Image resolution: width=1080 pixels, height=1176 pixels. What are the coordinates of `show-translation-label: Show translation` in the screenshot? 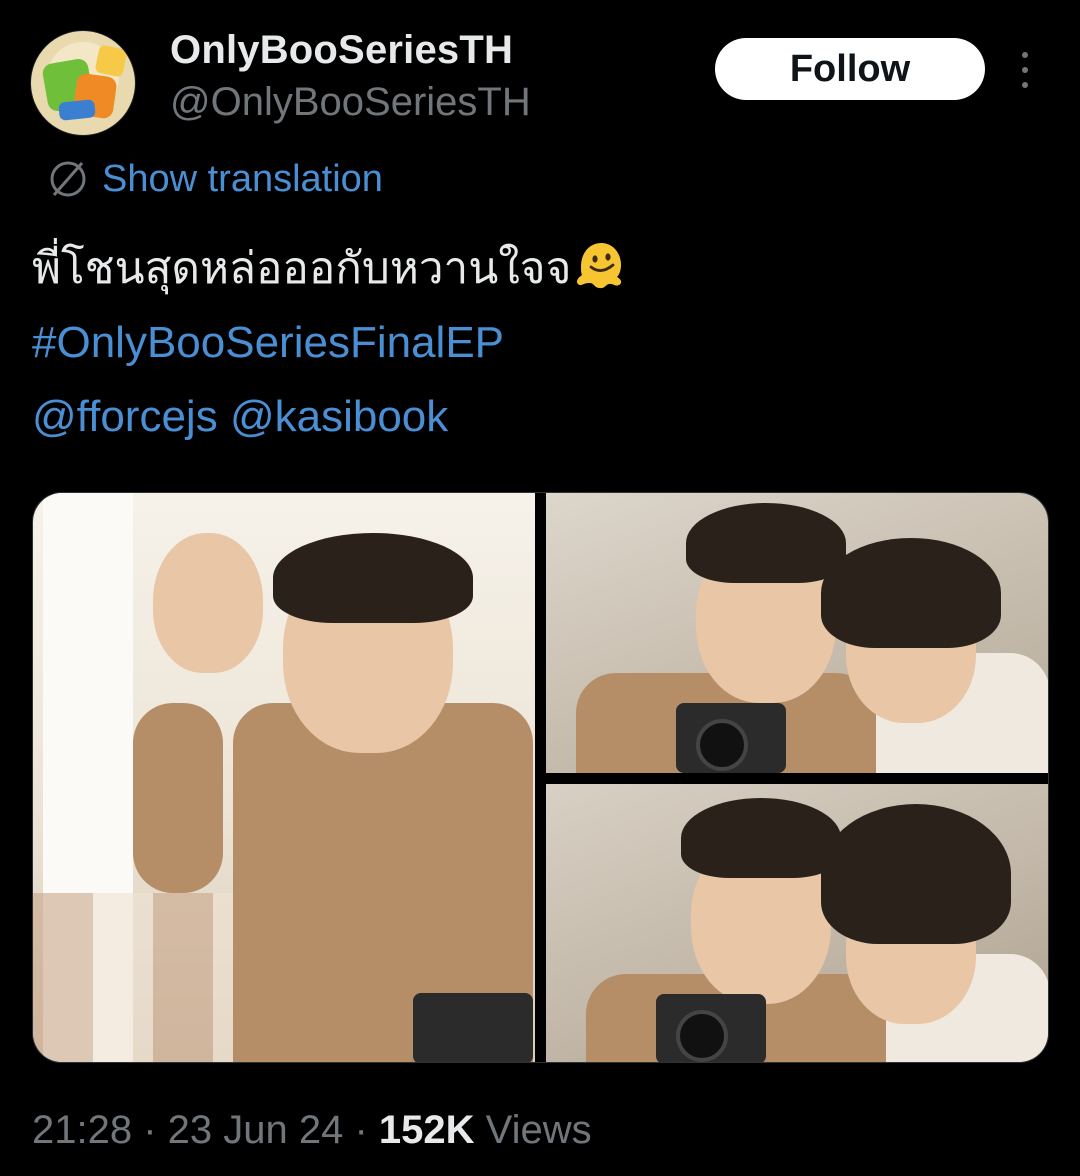 It's located at (242, 178).